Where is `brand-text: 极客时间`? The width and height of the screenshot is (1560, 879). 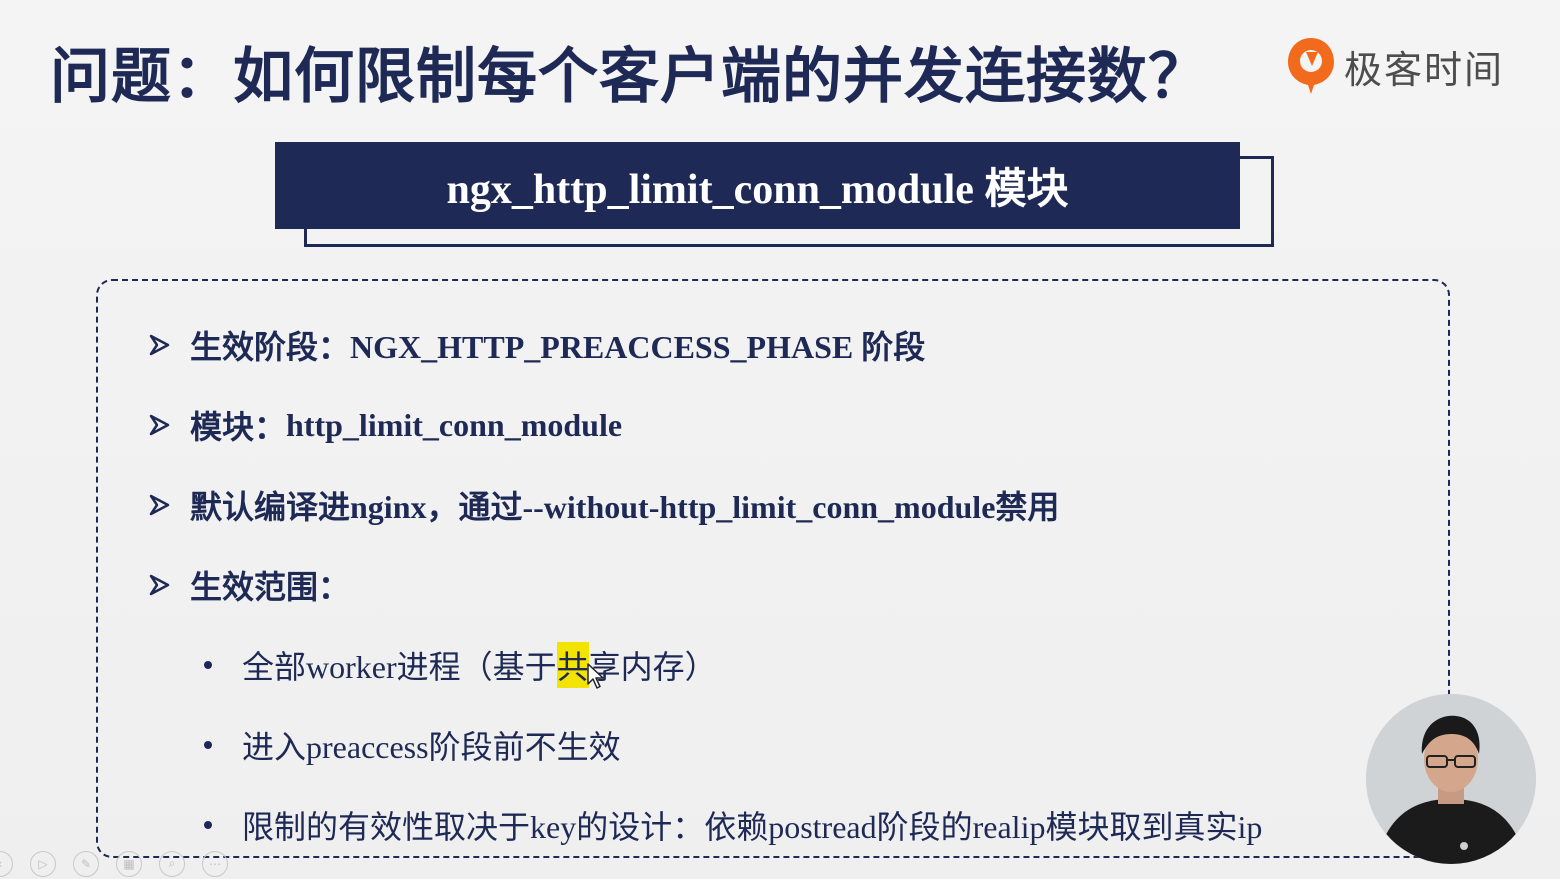 brand-text: 极客时间 is located at coordinates (1424, 69).